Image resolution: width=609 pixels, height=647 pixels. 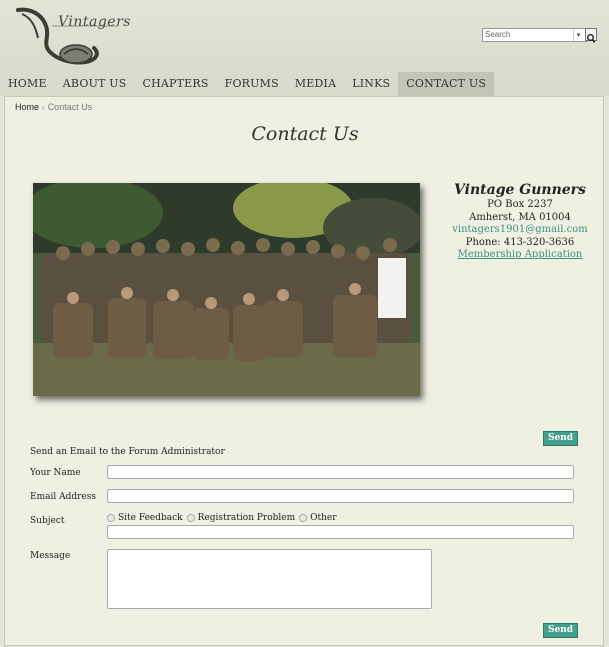 What do you see at coordinates (71, 37) in the screenshot?
I see `site-logo: Vintagers` at bounding box center [71, 37].